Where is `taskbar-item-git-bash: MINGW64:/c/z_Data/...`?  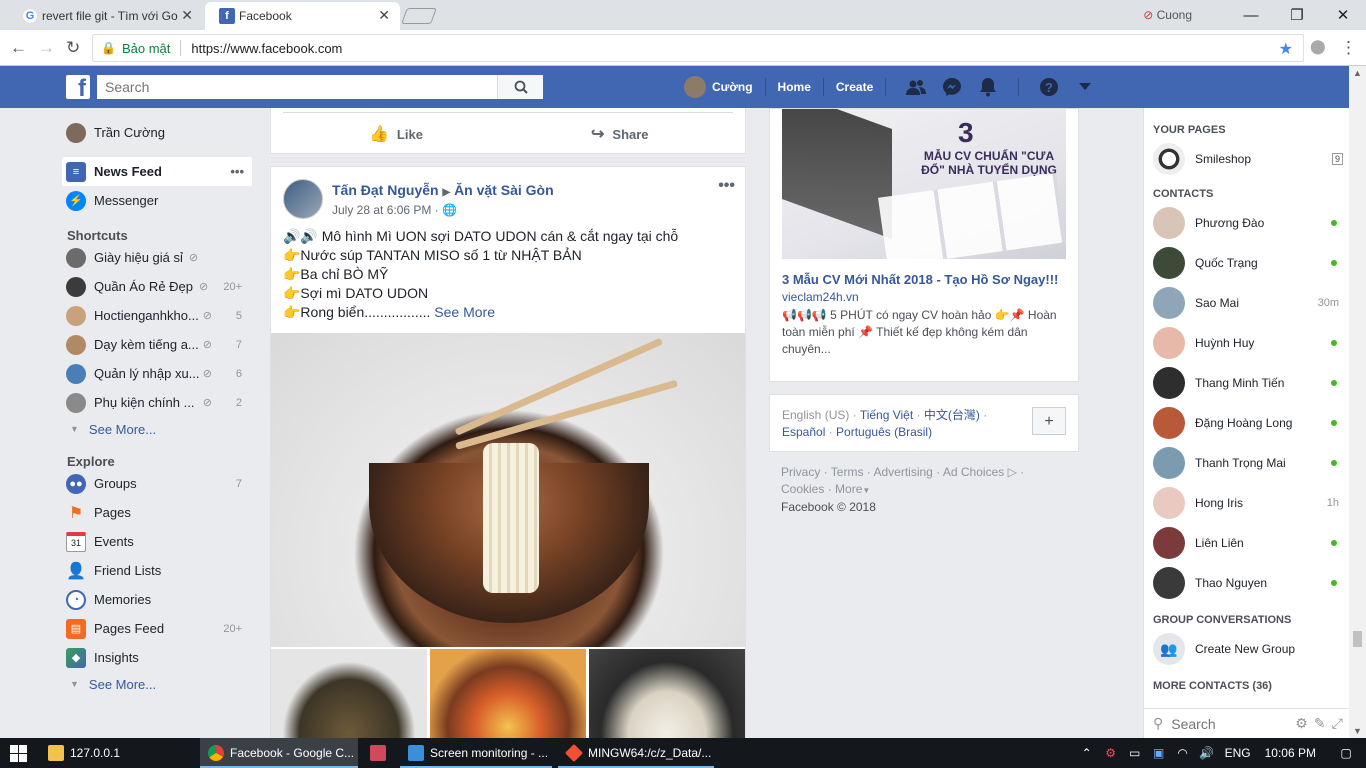 taskbar-item-git-bash: MINGW64:/c/z_Data/... is located at coordinates (636, 753).